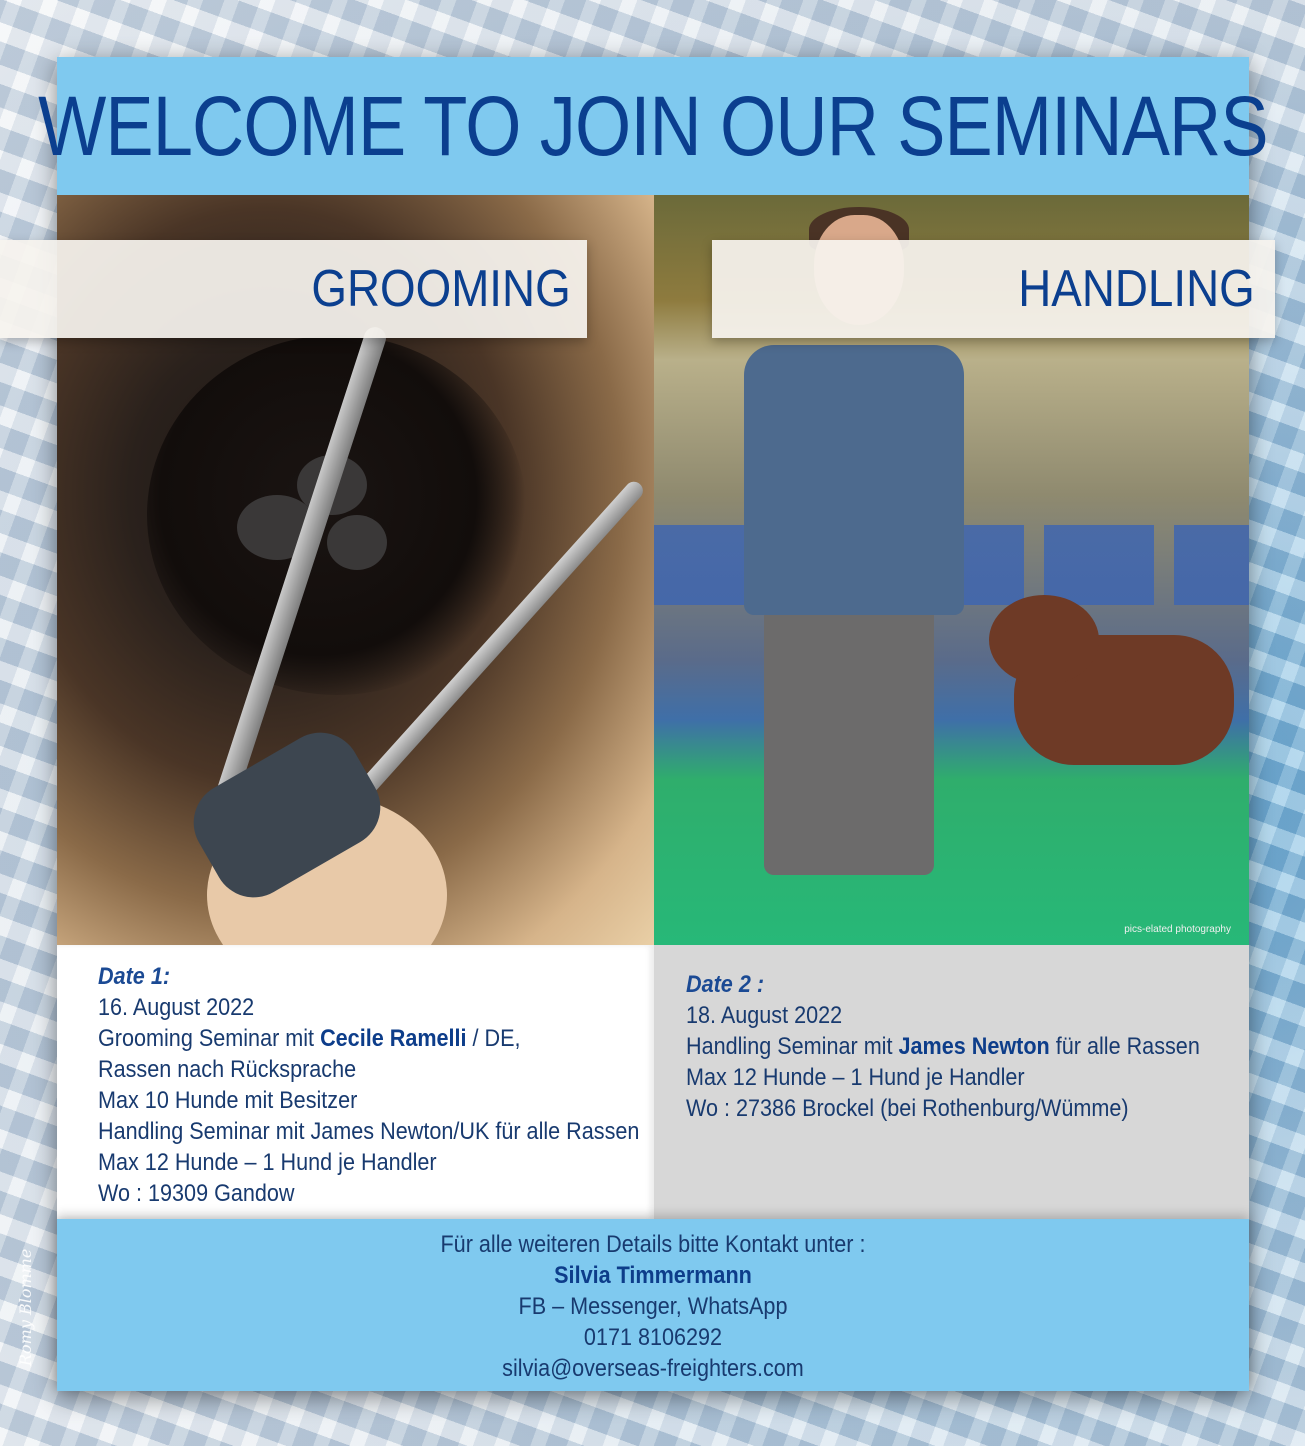 The height and width of the screenshot is (1446, 1305). Describe the element at coordinates (653, 1337) in the screenshot. I see `contact-phone: 0171 8106292` at that location.